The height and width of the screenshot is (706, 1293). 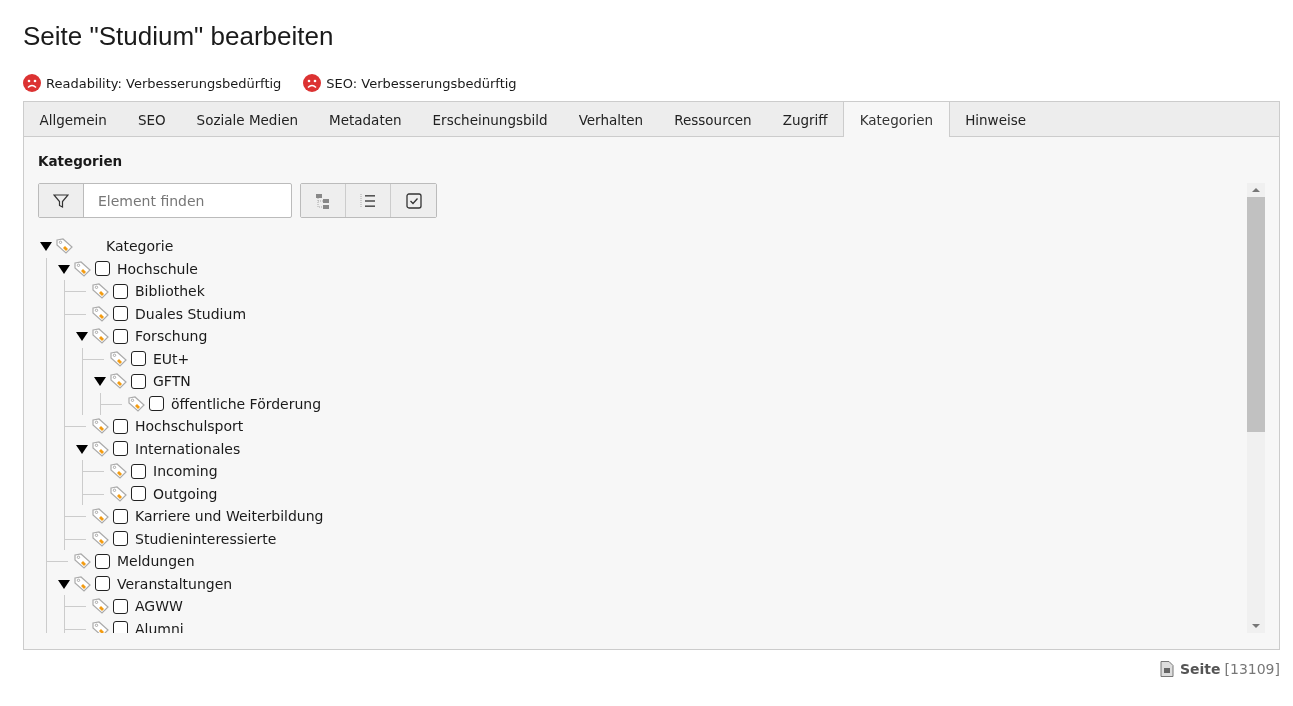 I want to click on list-view-button, so click(x=368, y=200).